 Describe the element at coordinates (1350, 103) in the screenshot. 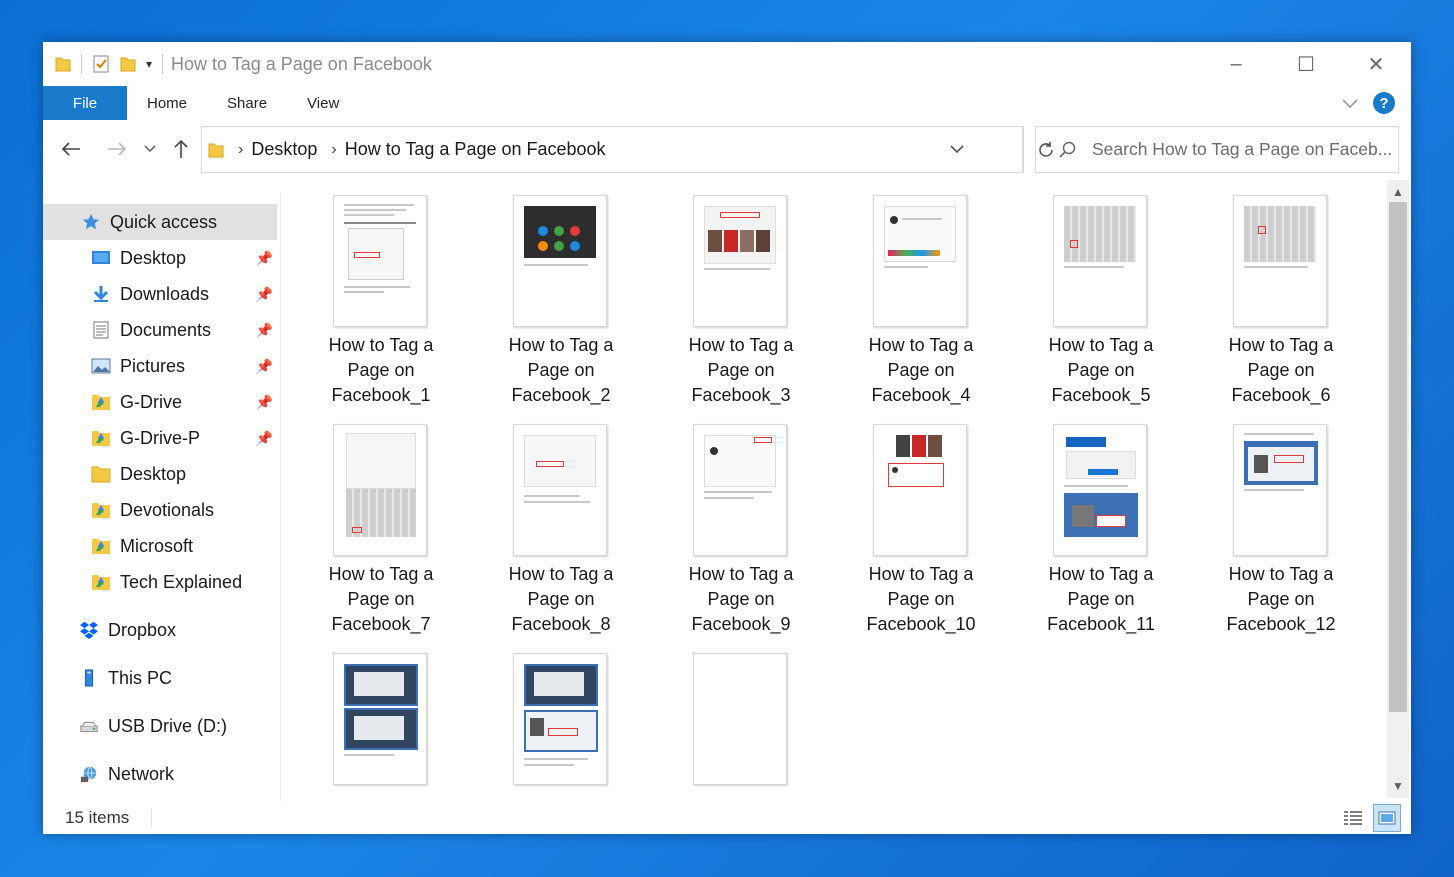

I see `expand-ribbon-icon` at that location.